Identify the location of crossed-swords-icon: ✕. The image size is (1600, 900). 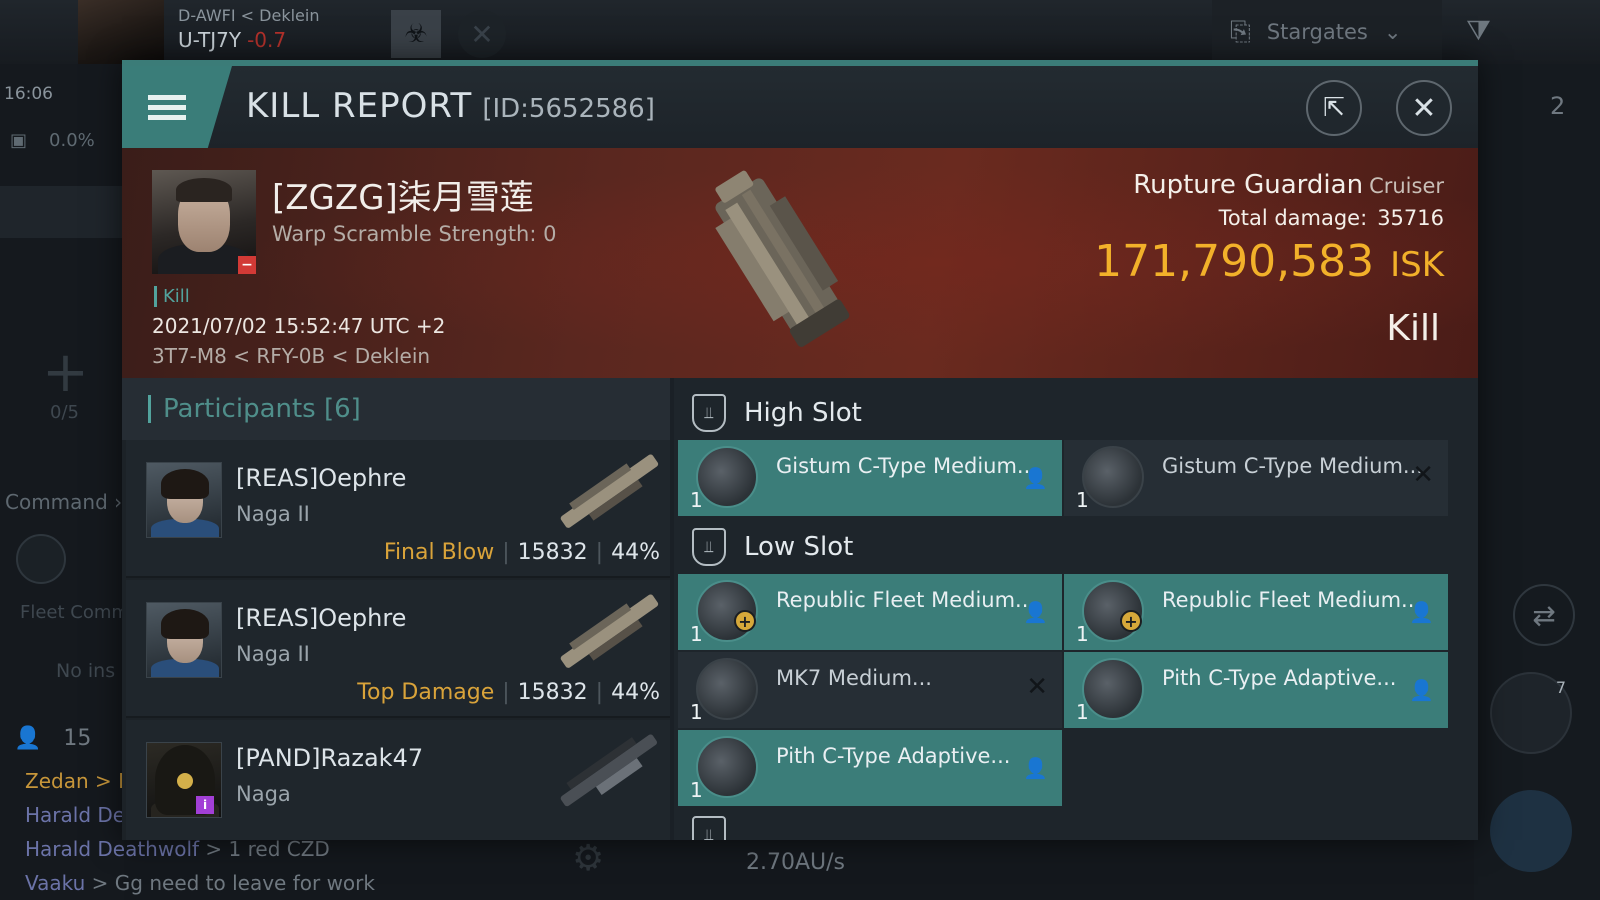
(482, 34).